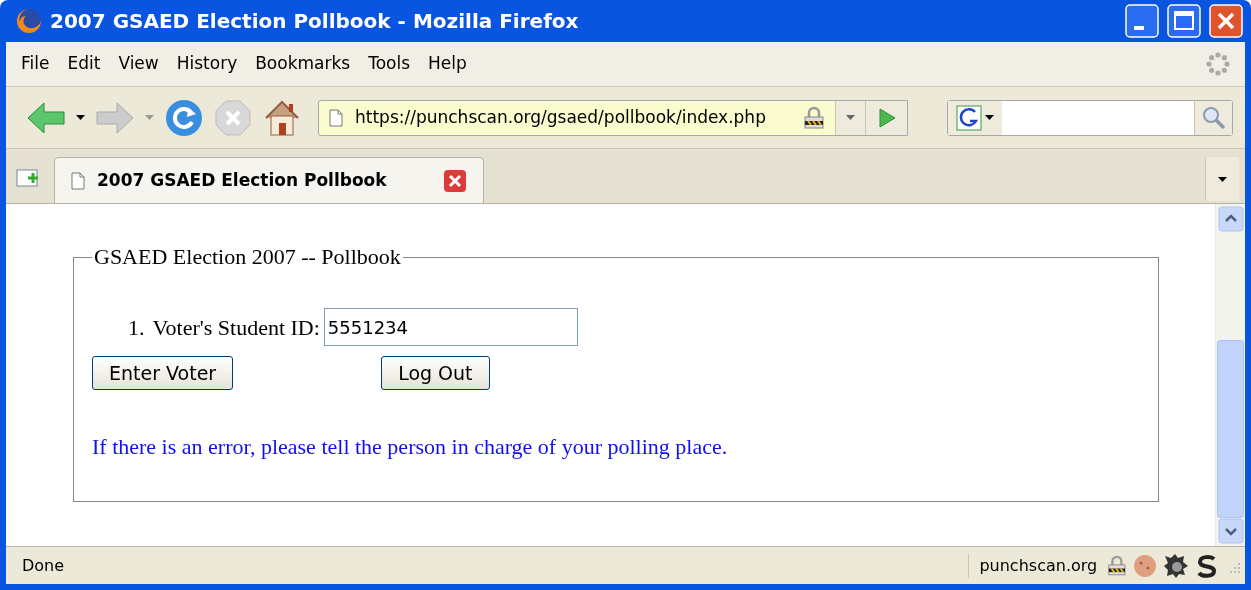  Describe the element at coordinates (236, 327) in the screenshot. I see `field-label: Voter's Student ID:` at that location.